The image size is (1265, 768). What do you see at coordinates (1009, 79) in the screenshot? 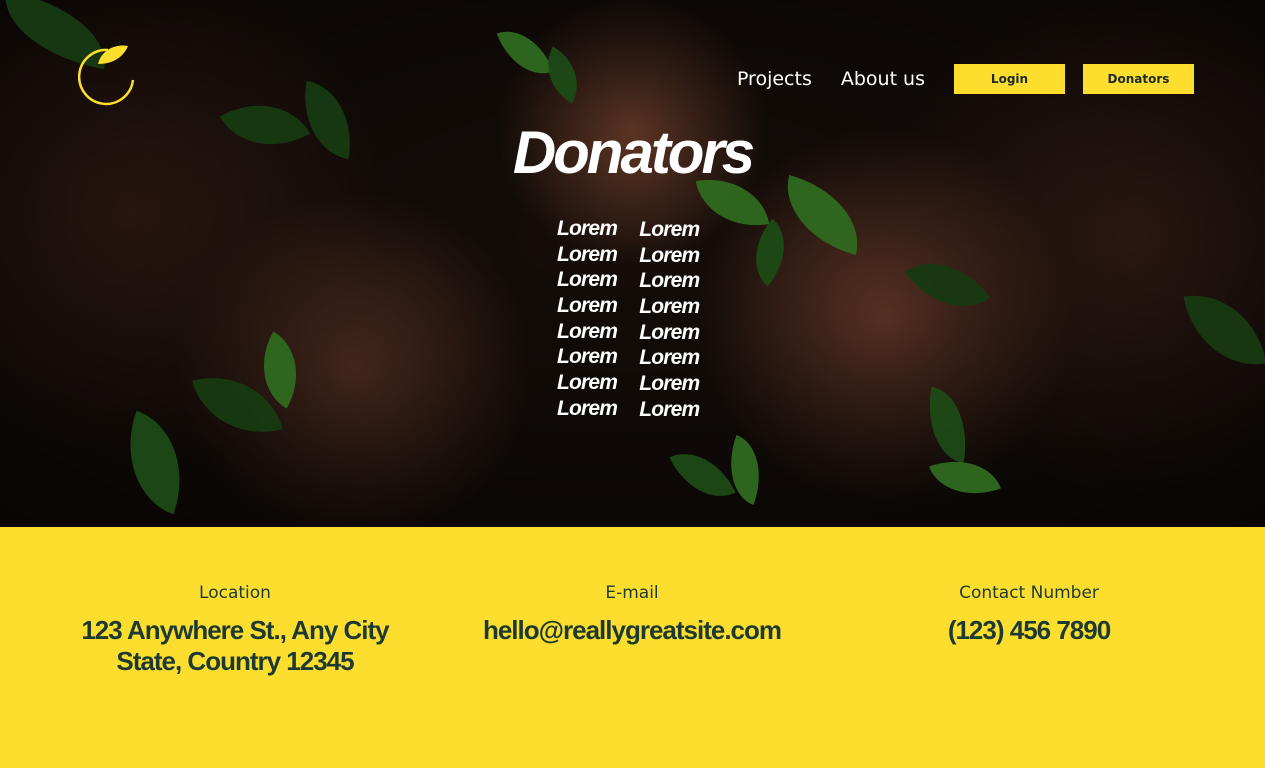
I see `login-button: Login` at bounding box center [1009, 79].